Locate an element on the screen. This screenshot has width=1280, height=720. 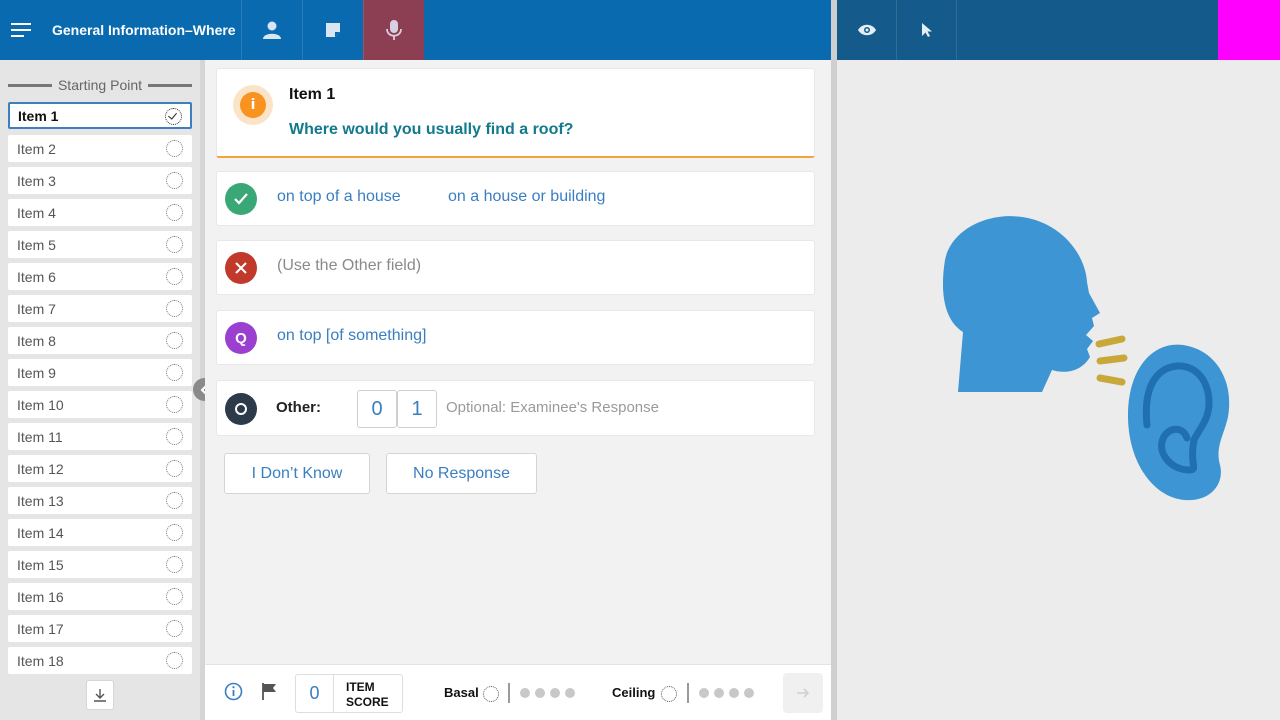
sidebar-item-18: Item 18 is located at coordinates (100, 660).